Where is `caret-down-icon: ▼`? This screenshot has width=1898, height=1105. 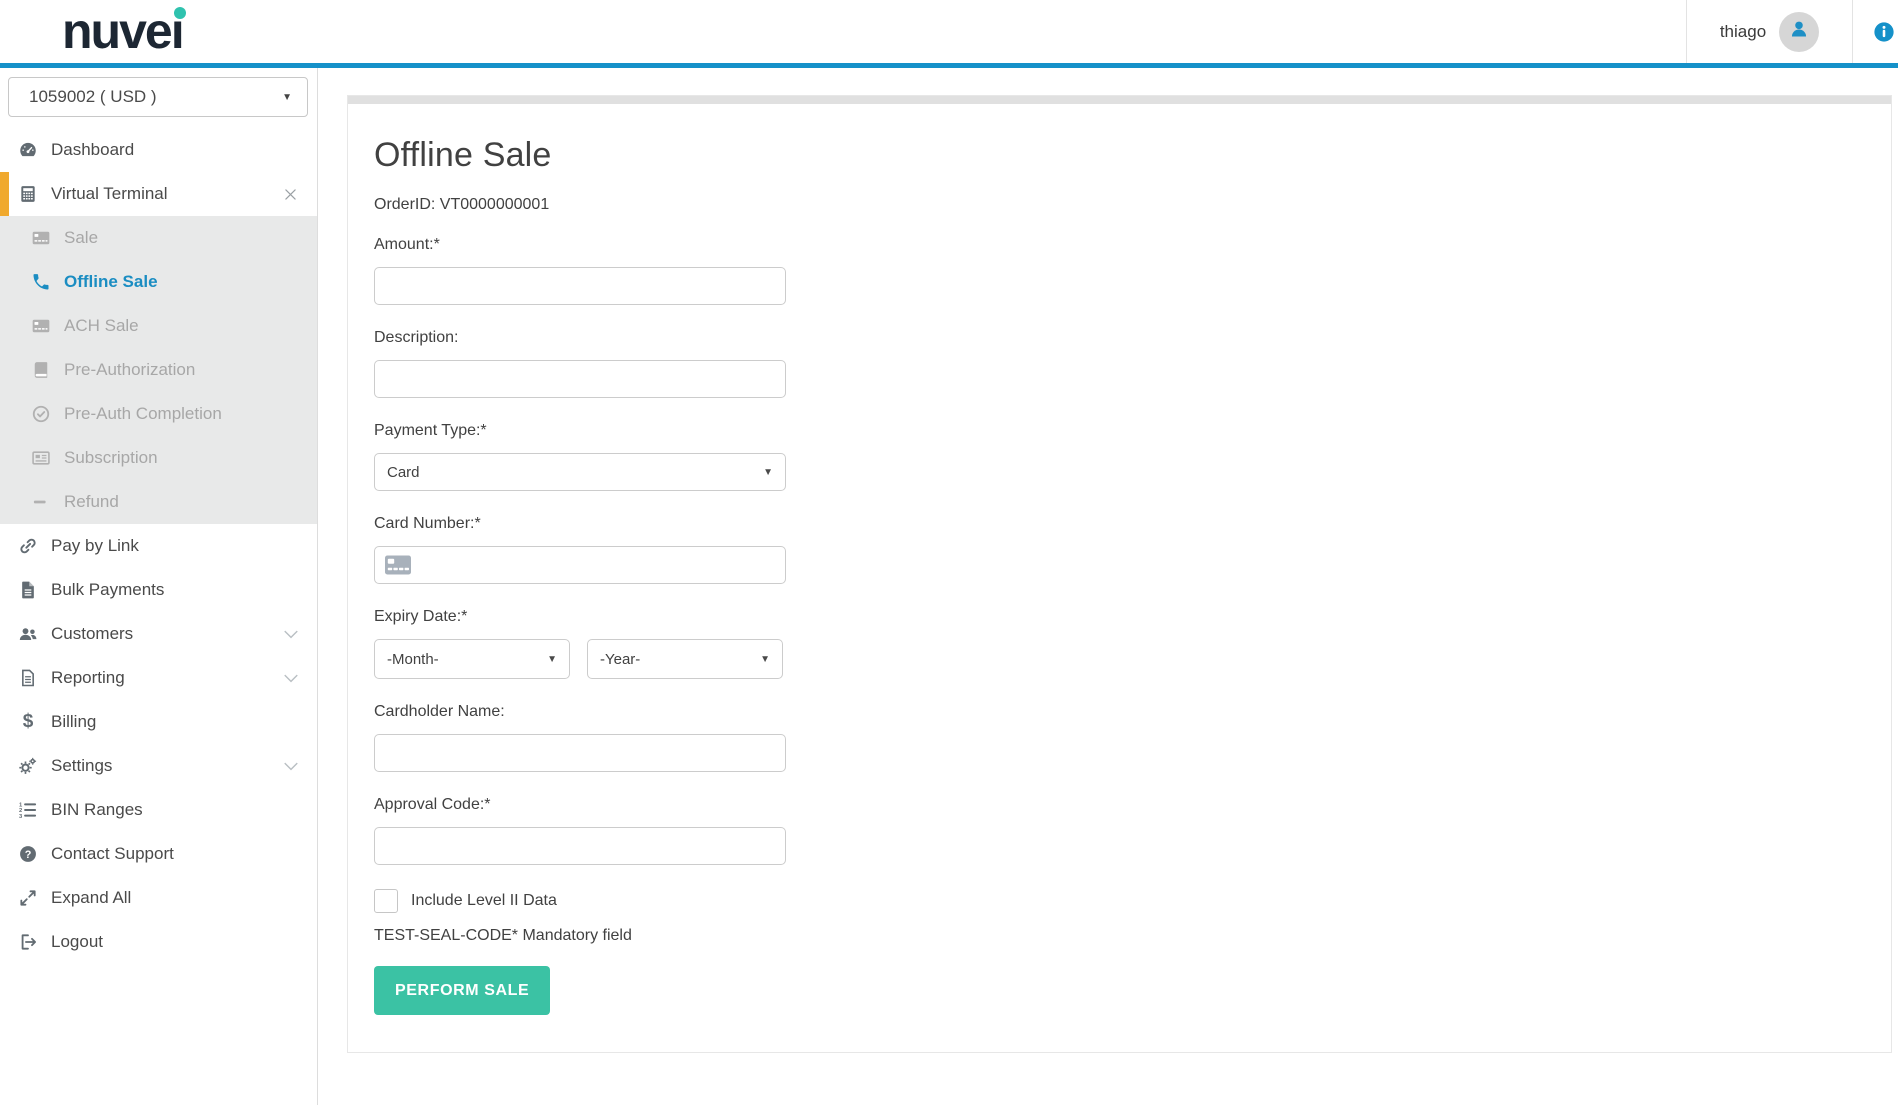 caret-down-icon: ▼ is located at coordinates (552, 659).